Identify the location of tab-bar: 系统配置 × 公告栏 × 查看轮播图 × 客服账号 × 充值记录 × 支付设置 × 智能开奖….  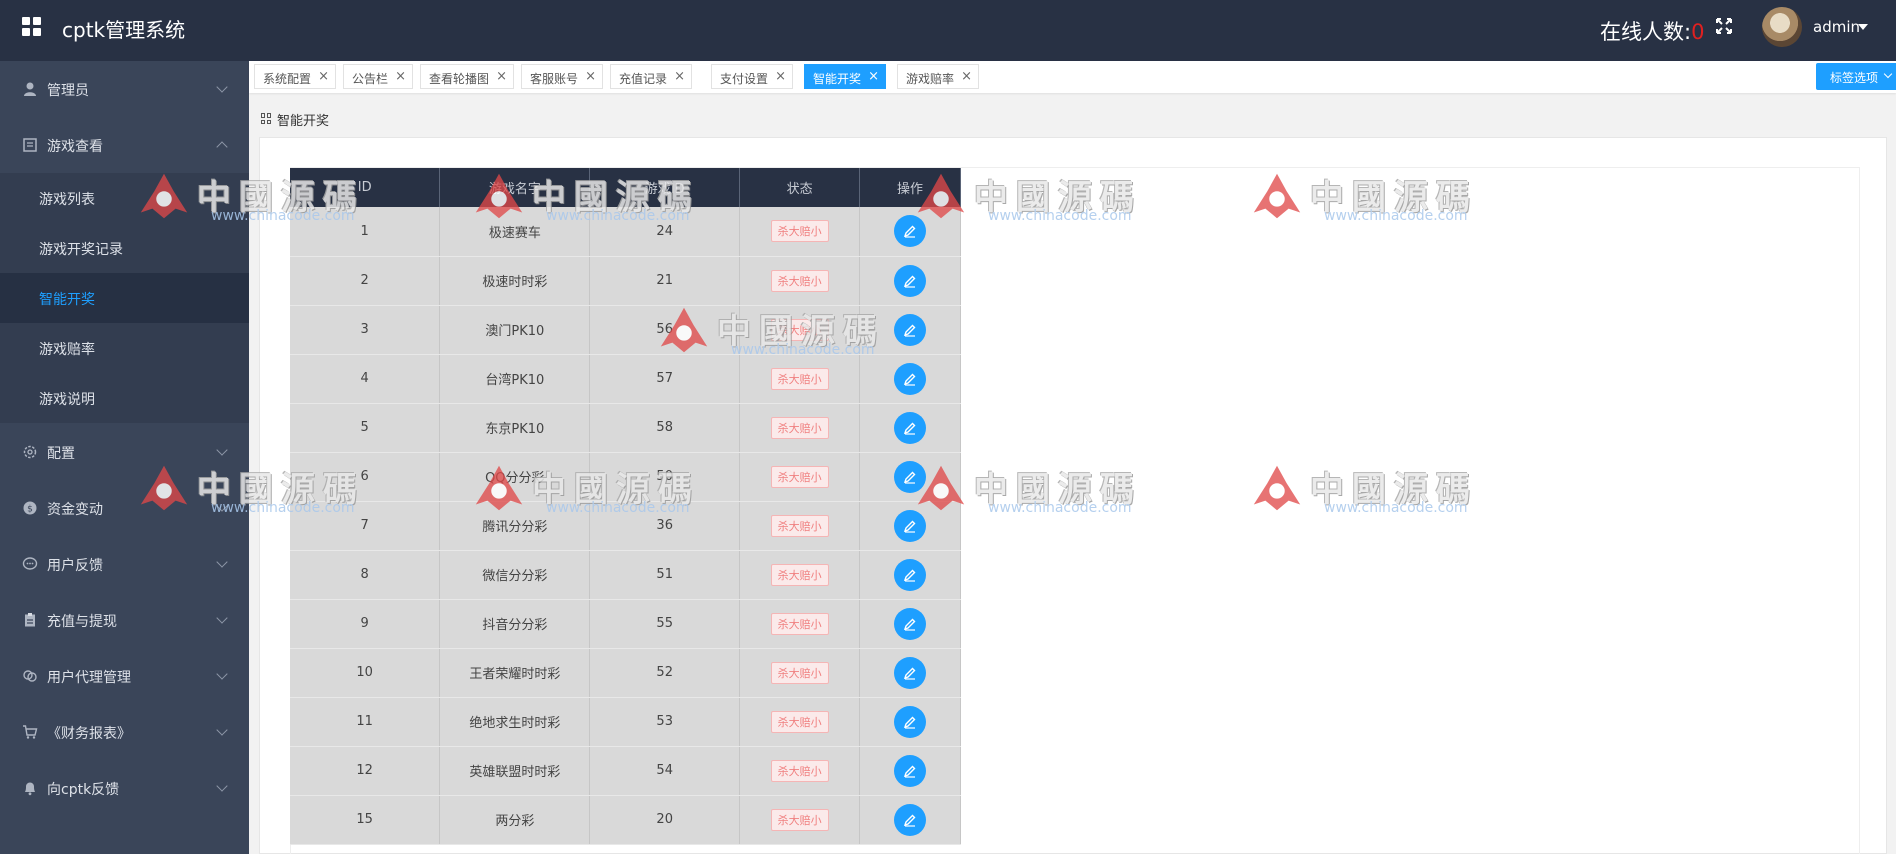
(1072, 77).